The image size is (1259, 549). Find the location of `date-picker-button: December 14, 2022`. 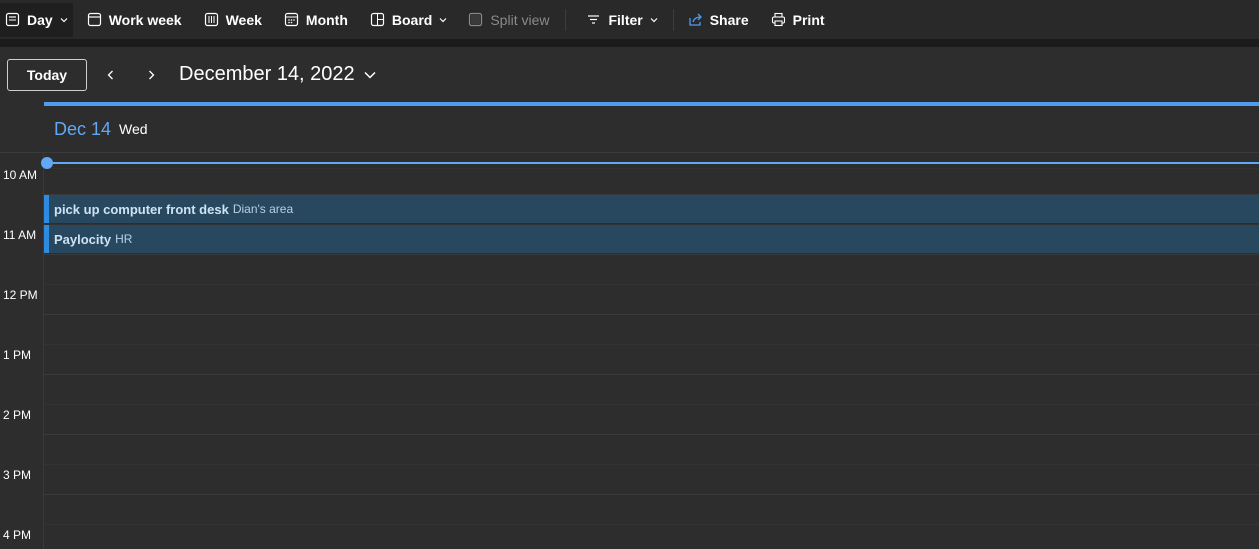

date-picker-button: December 14, 2022 is located at coordinates (278, 74).